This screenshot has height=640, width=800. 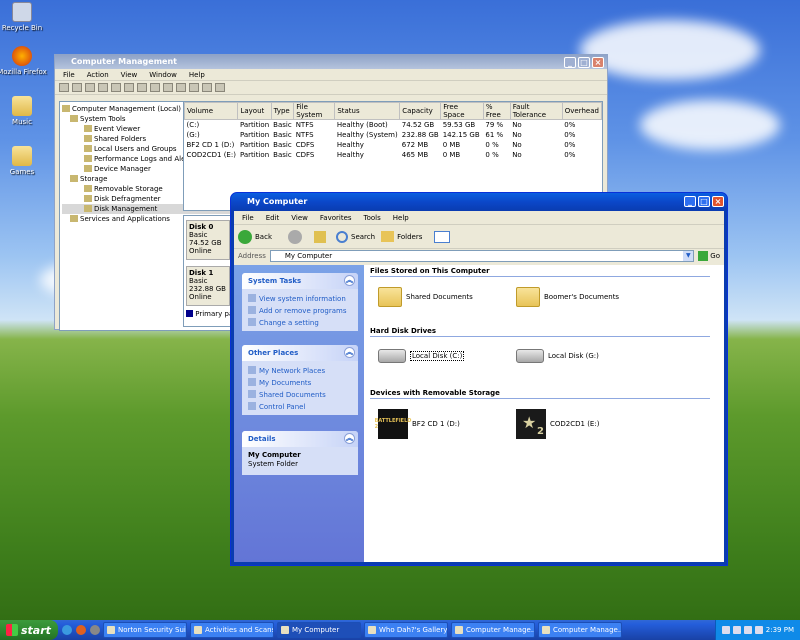 What do you see at coordinates (163, 74) in the screenshot?
I see `menu-window: Window` at bounding box center [163, 74].